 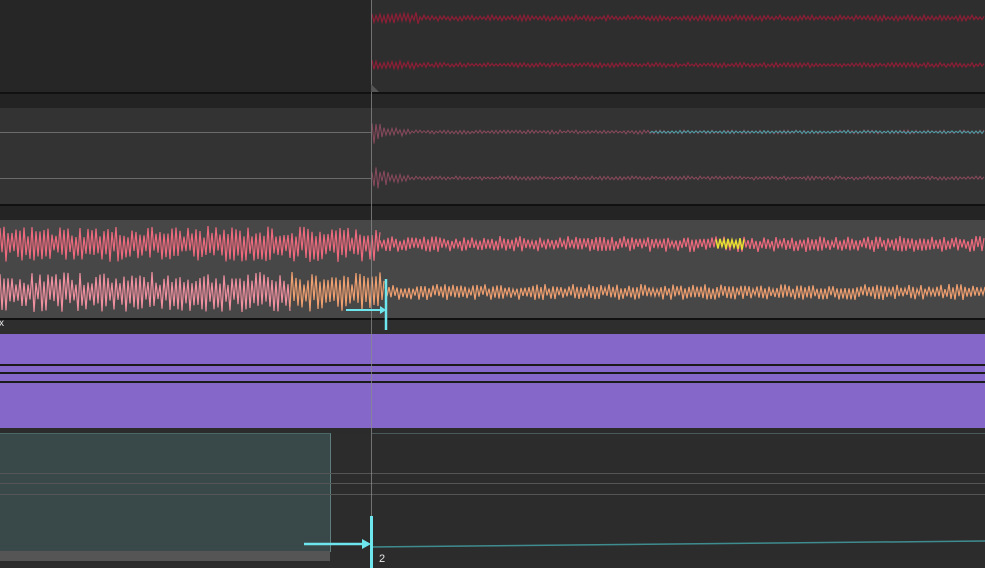 What do you see at coordinates (2, 323) in the screenshot?
I see `clip-corner-label: x` at bounding box center [2, 323].